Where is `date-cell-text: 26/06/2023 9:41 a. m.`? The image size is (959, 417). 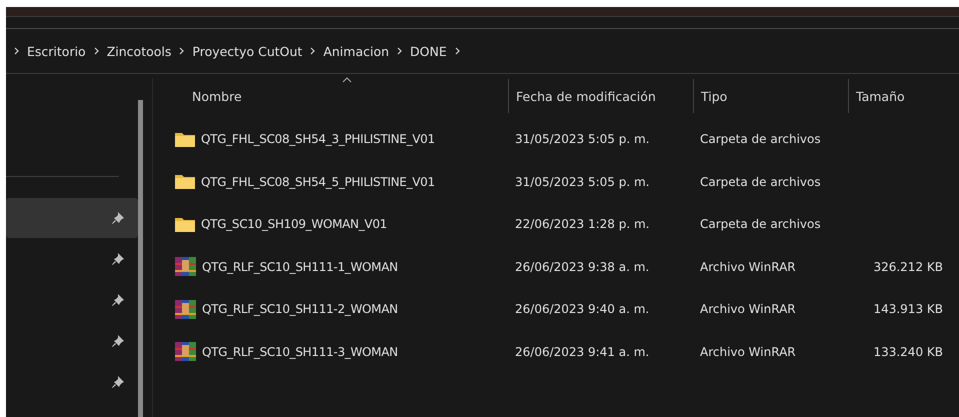 date-cell-text: 26/06/2023 9:41 a. m. is located at coordinates (582, 351).